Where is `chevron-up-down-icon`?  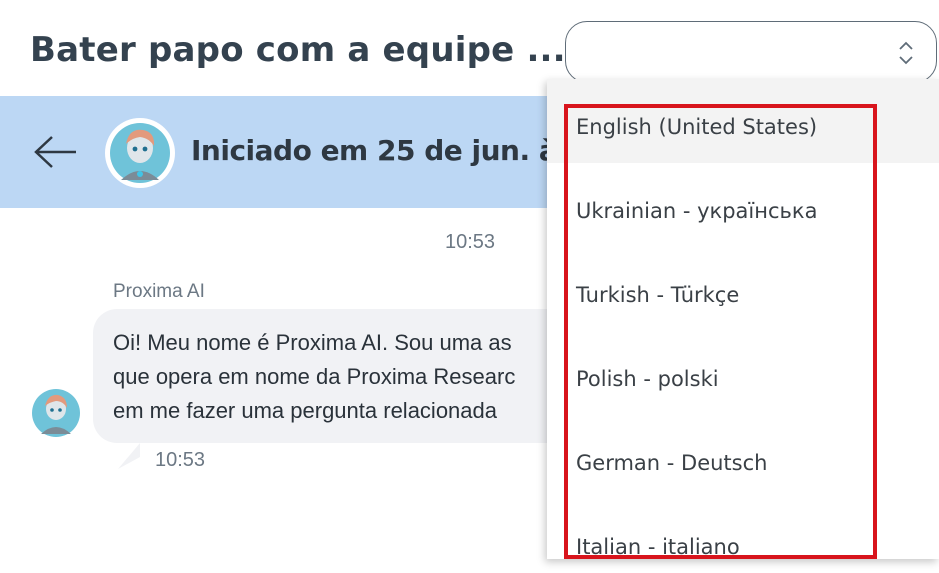
chevron-up-down-icon is located at coordinates (906, 53).